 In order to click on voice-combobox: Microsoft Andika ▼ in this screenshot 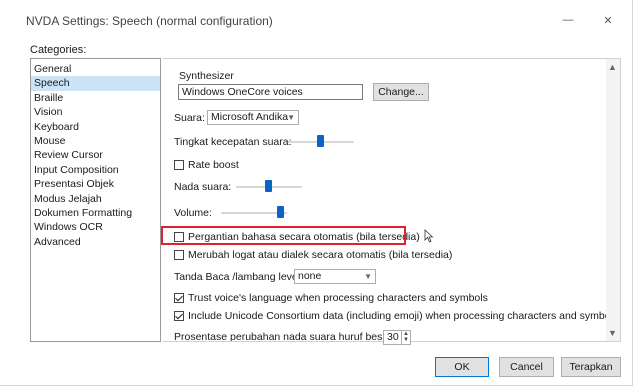, I will do `click(253, 117)`.